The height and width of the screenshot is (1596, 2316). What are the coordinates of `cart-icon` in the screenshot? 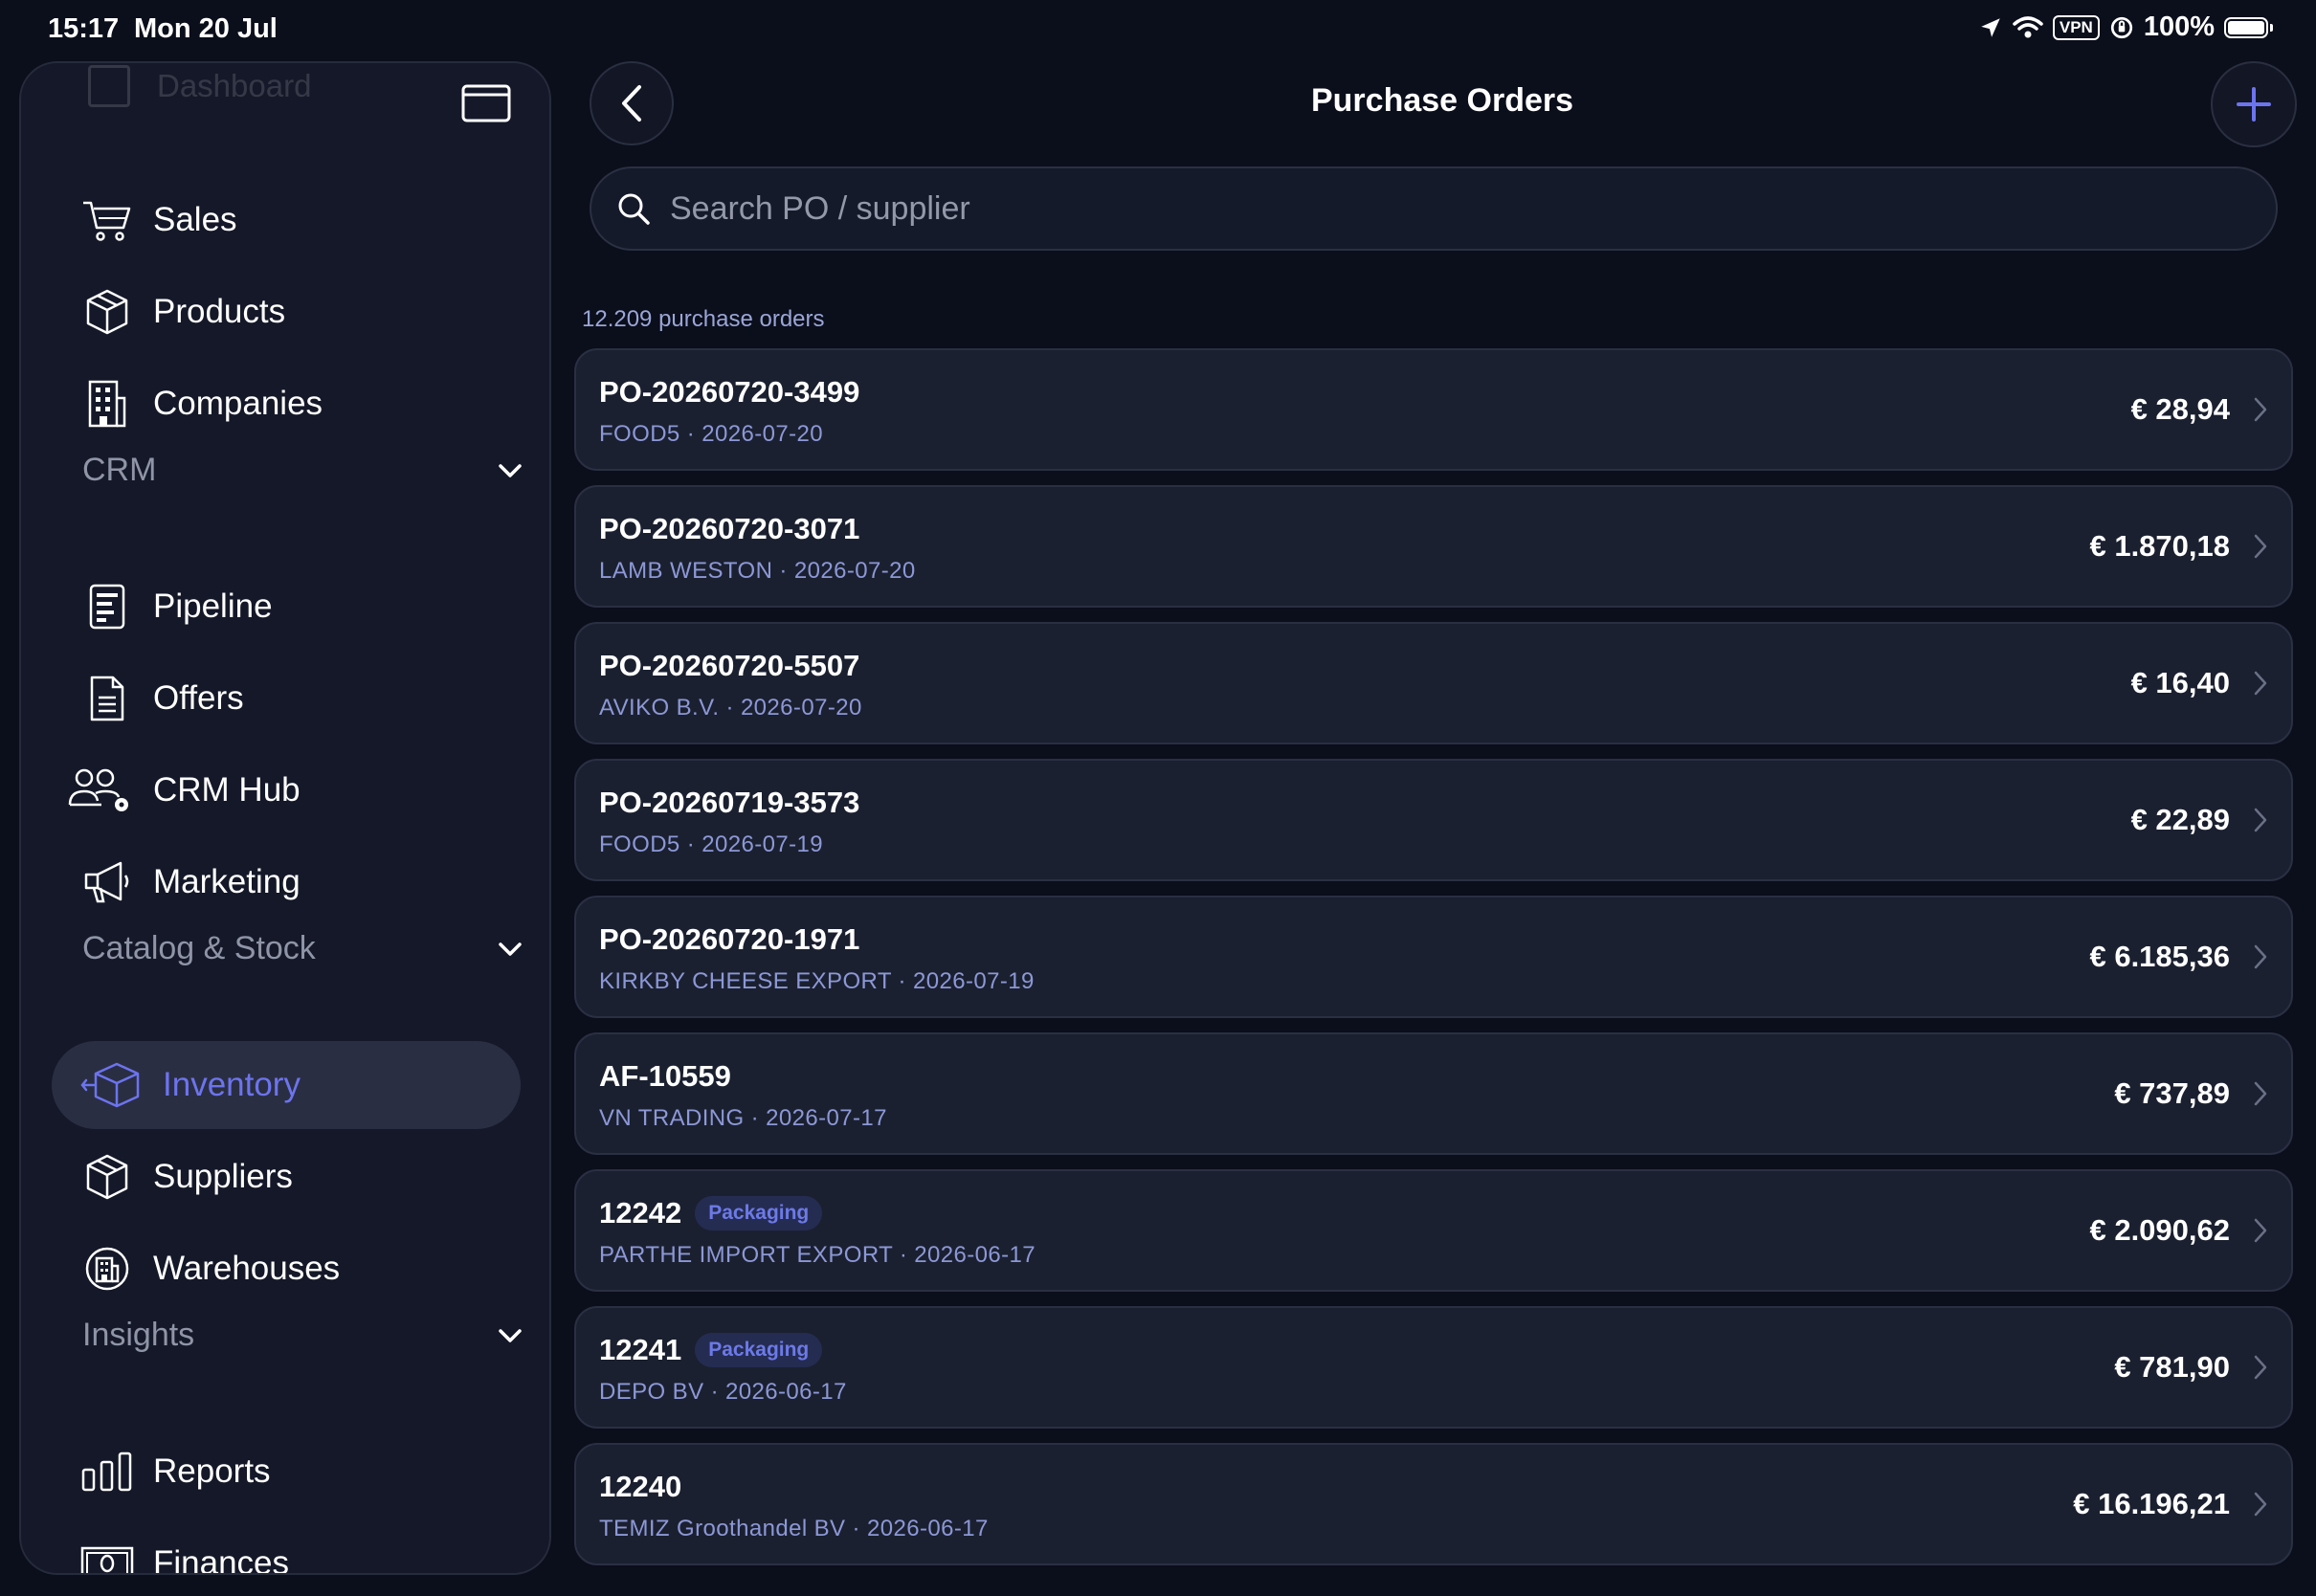 It's located at (107, 221).